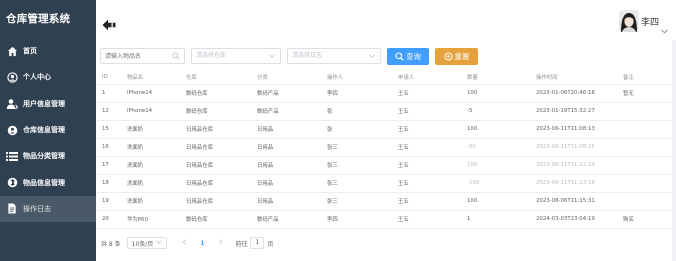  I want to click on col-id-cell: 1, so click(108, 93).